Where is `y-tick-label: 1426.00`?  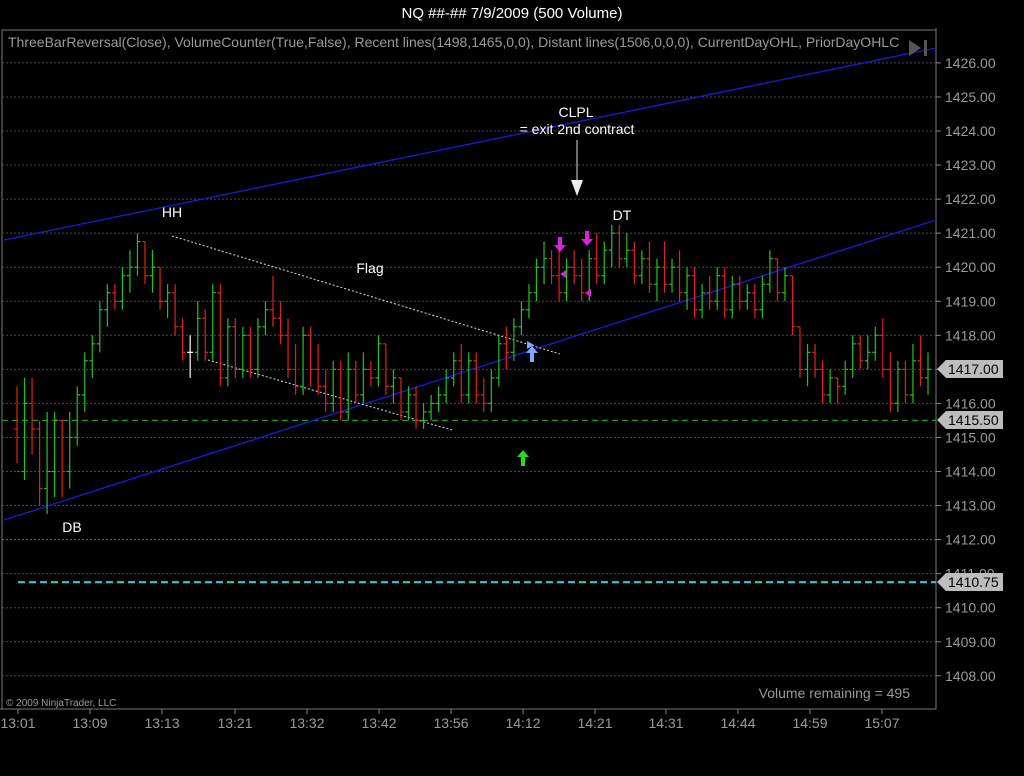
y-tick-label: 1426.00 is located at coordinates (970, 63).